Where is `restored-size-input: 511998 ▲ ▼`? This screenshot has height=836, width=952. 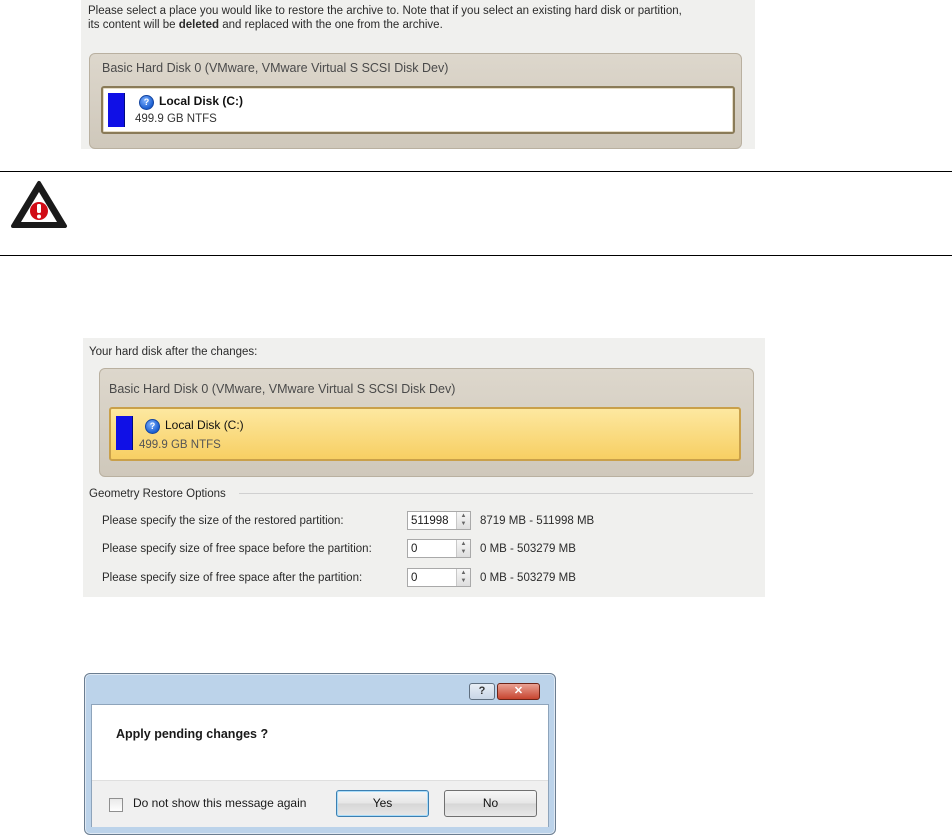
restored-size-input: 511998 ▲ ▼ is located at coordinates (439, 520).